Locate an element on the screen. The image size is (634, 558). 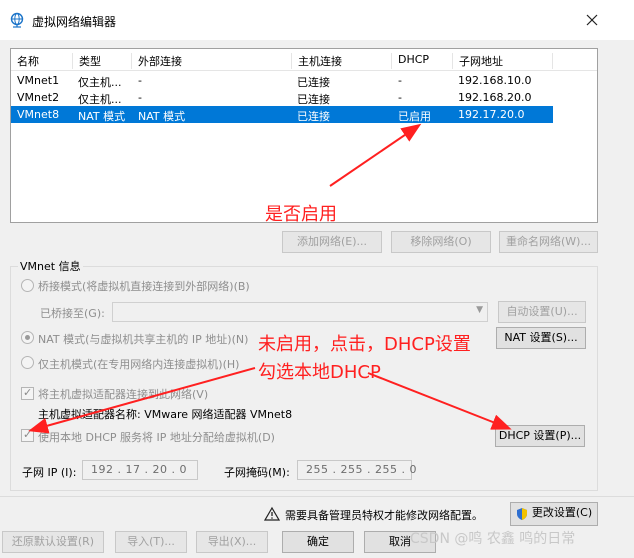
watermark: CSDN @鸣 农鑫 鸣的日常 is located at coordinates (493, 539).